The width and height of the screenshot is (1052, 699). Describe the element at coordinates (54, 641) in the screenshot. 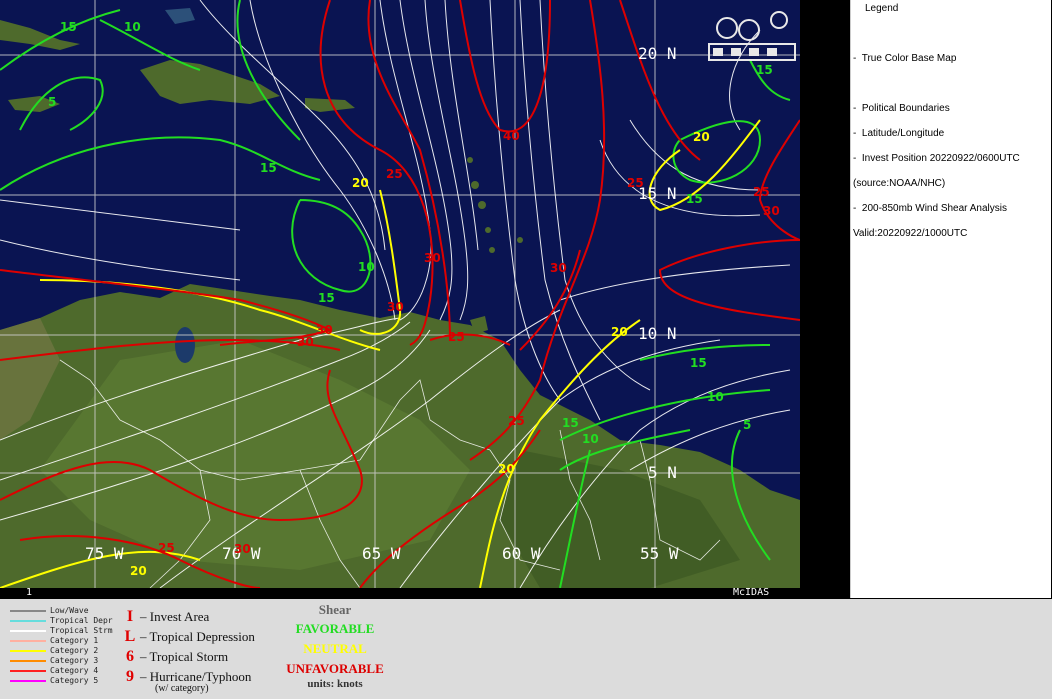

I see `track-line-item: Category 1` at that location.